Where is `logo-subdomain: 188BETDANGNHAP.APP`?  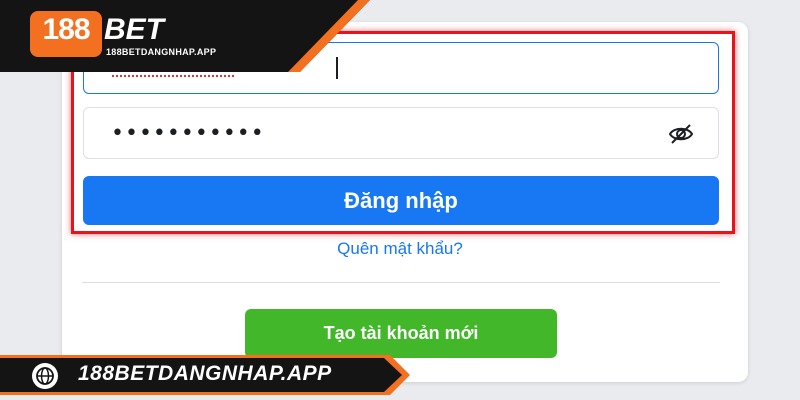 logo-subdomain: 188BETDANGNHAP.APP is located at coordinates (161, 52).